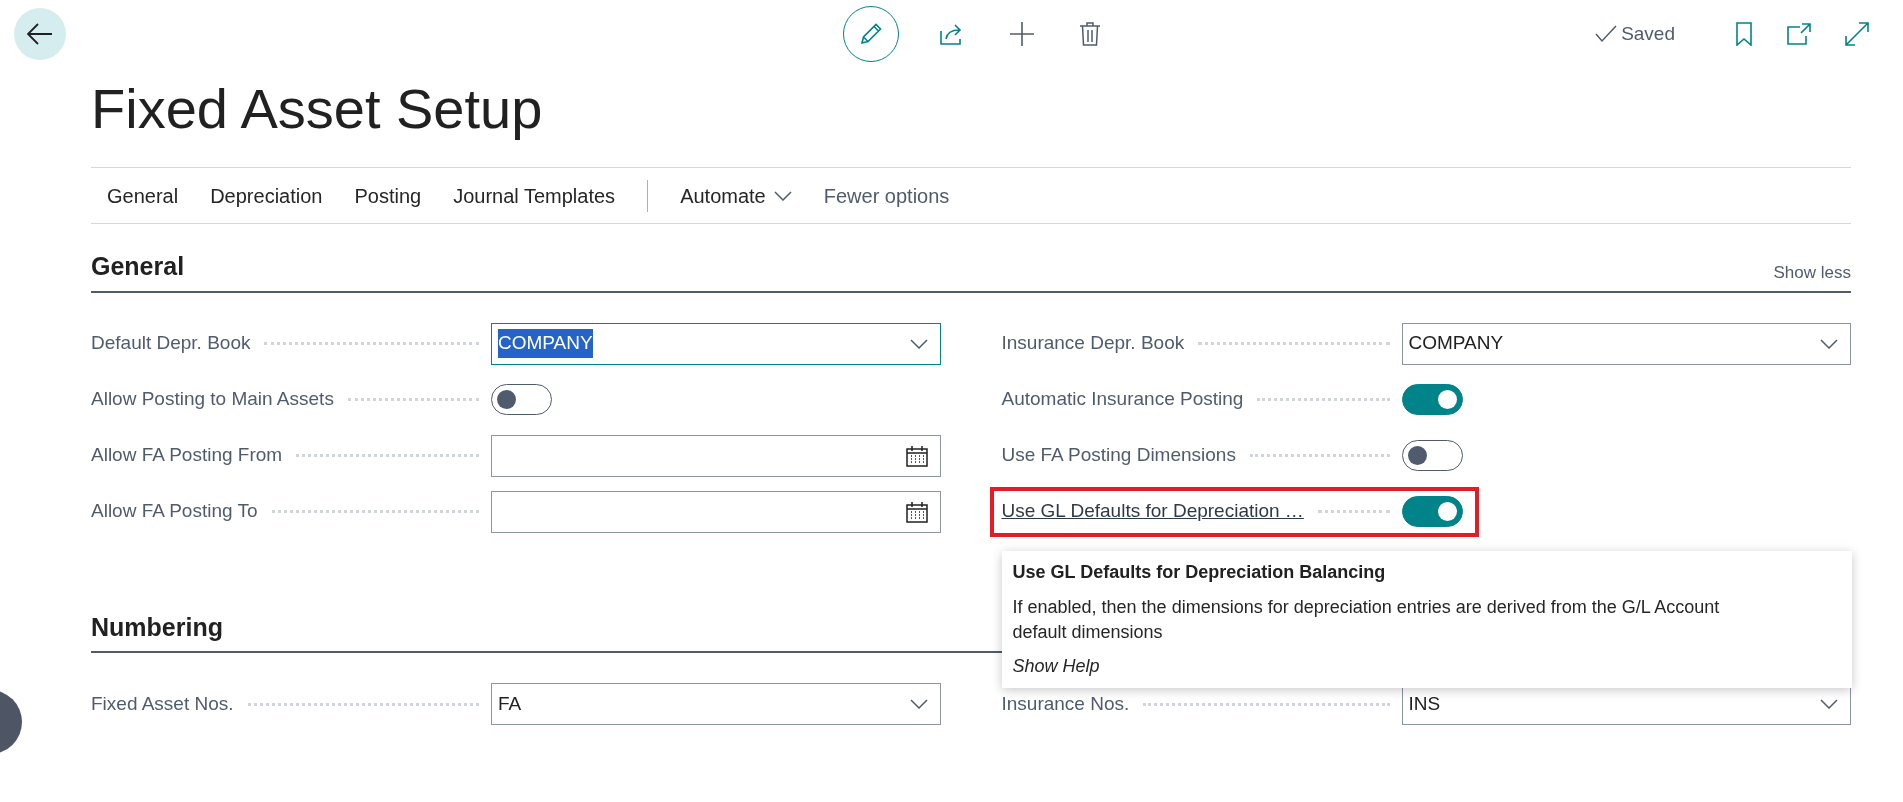 Image resolution: width=1903 pixels, height=802 pixels. Describe the element at coordinates (138, 266) in the screenshot. I see `section-title: General` at that location.